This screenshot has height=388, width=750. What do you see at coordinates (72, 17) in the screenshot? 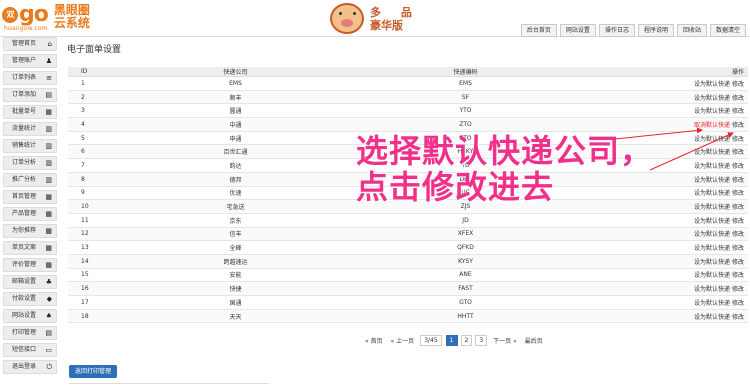
I see `logo-text: 黑眼圈 云系统` at bounding box center [72, 17].